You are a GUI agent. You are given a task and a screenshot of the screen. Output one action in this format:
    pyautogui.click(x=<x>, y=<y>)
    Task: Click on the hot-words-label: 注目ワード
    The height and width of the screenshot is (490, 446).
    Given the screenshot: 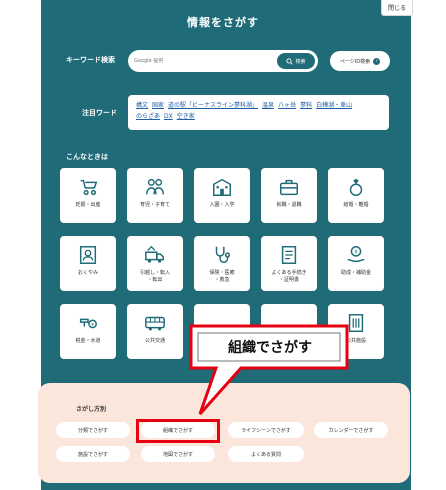 What is the action you would take?
    pyautogui.click(x=99, y=113)
    